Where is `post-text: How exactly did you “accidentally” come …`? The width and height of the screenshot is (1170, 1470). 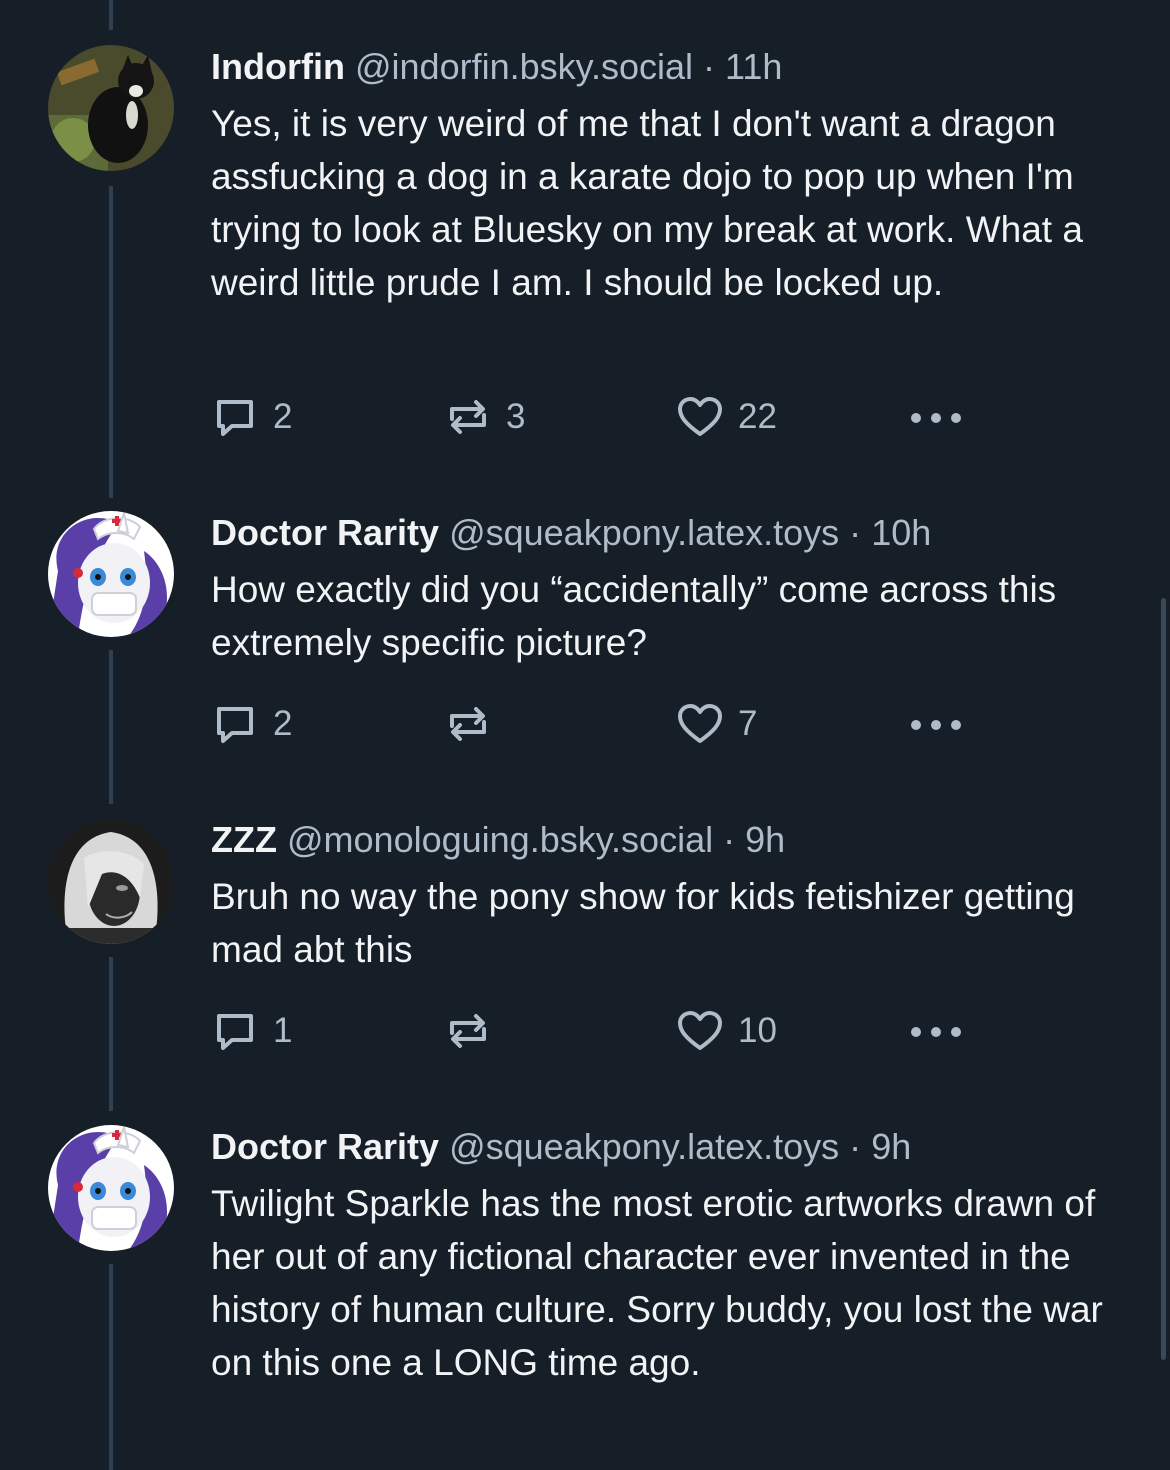
post-text: How exactly did you “accidentally” come … is located at coordinates (634, 616).